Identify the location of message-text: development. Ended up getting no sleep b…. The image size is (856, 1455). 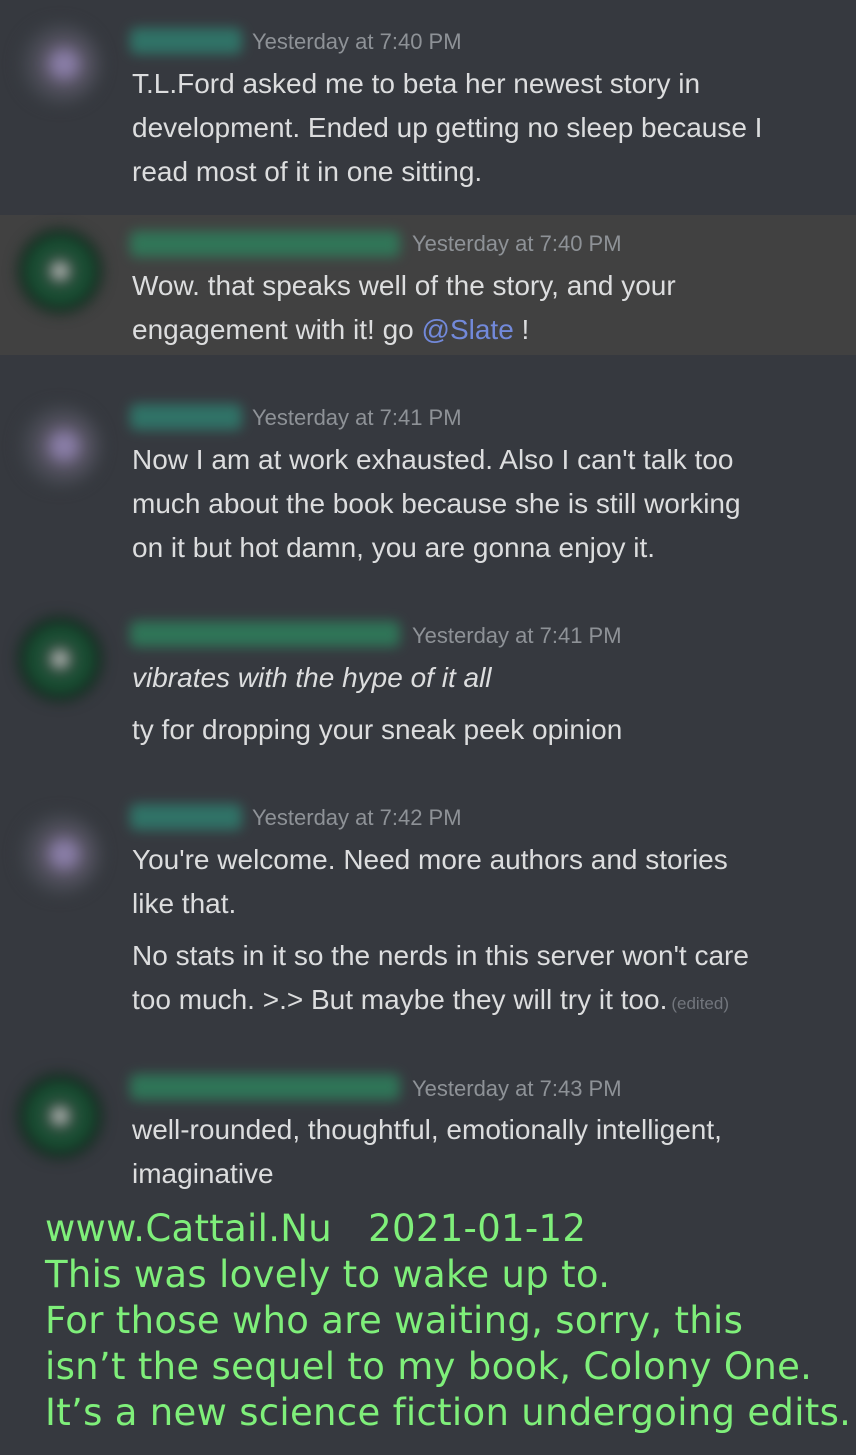
(447, 127).